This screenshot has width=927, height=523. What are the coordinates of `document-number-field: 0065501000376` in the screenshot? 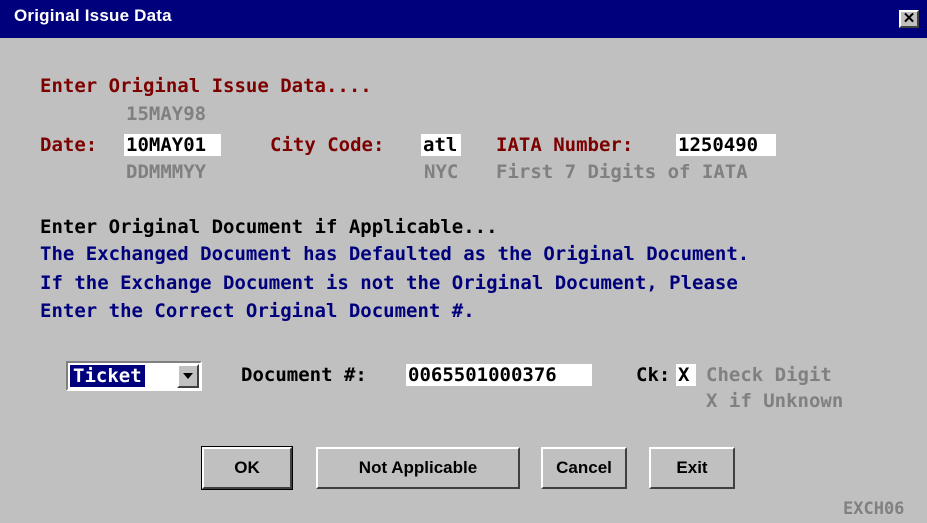 It's located at (499, 375).